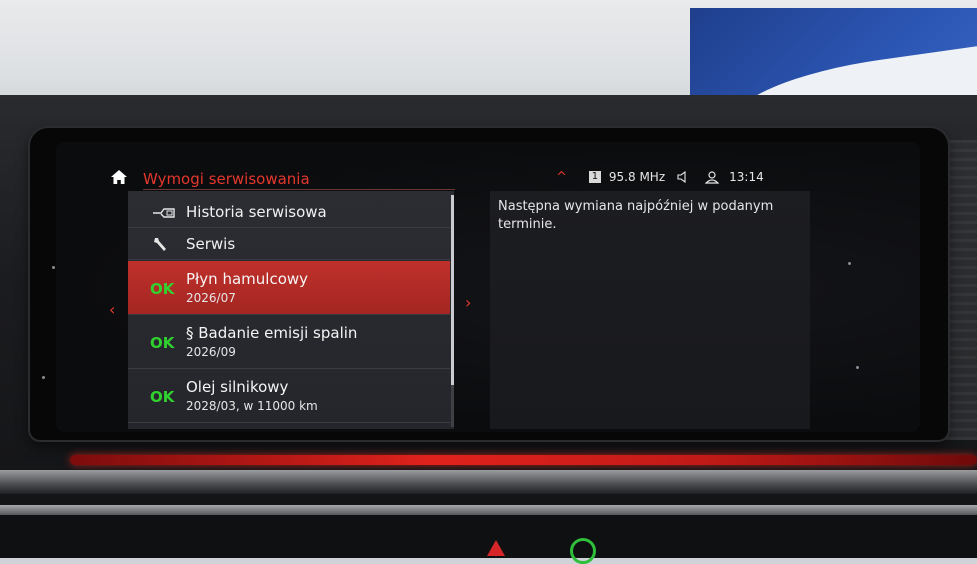 This screenshot has width=977, height=564. I want to click on menu-item-history: Historia serwisowa, so click(289, 212).